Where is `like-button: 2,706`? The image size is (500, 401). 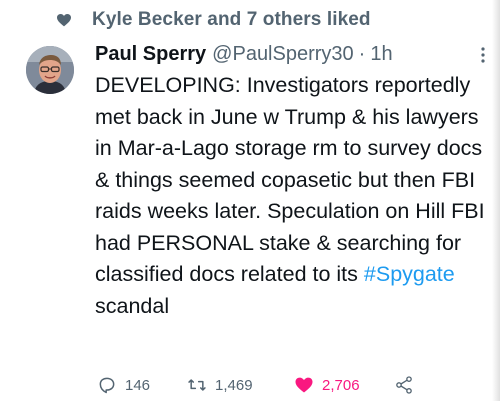 like-button: 2,706 is located at coordinates (327, 385).